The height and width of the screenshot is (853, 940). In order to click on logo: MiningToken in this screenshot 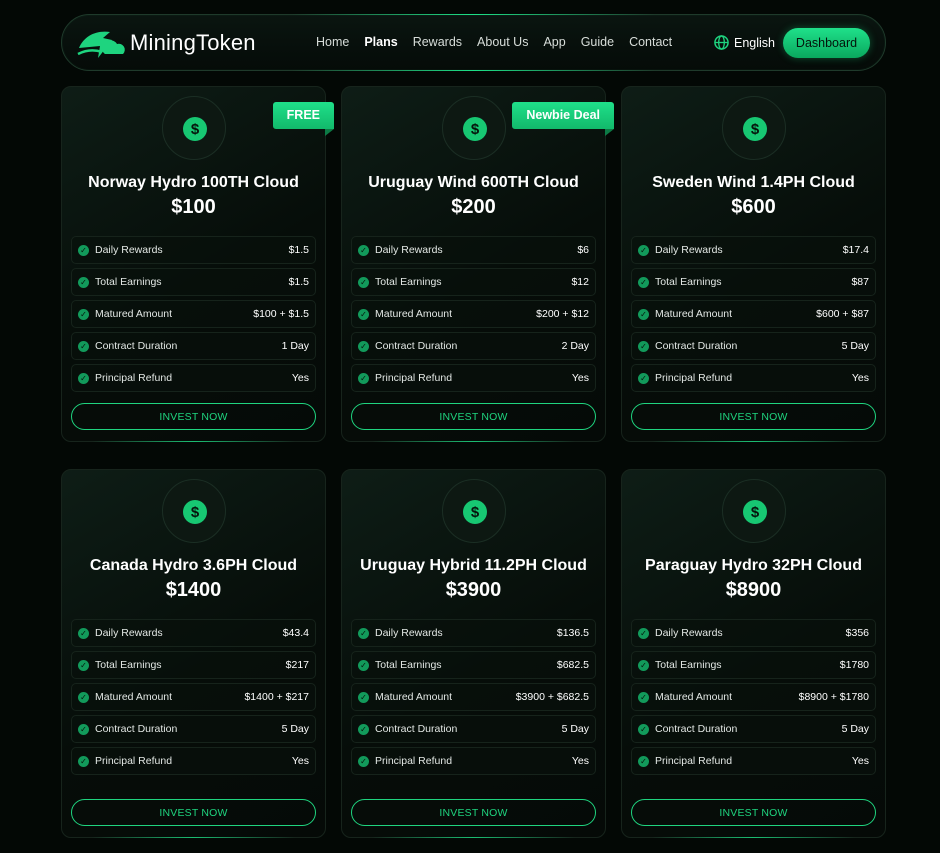, I will do `click(166, 43)`.